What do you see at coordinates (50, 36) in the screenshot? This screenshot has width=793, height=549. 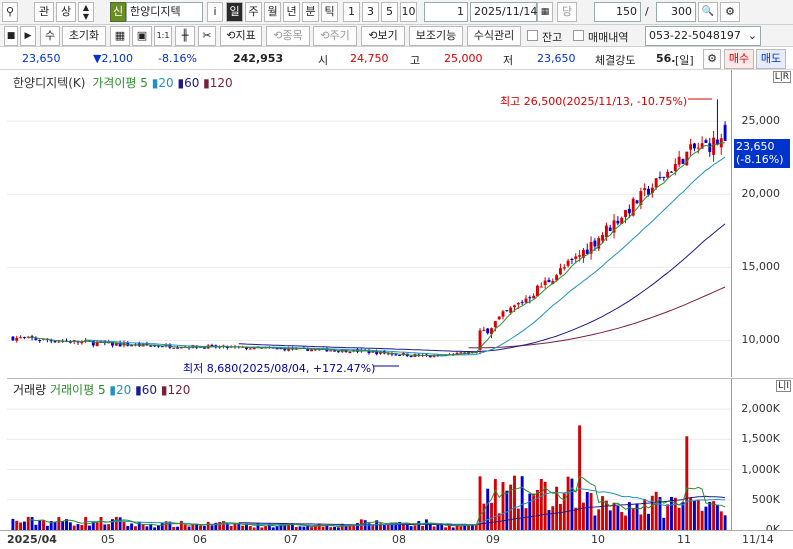 I see `num-button: 수` at bounding box center [50, 36].